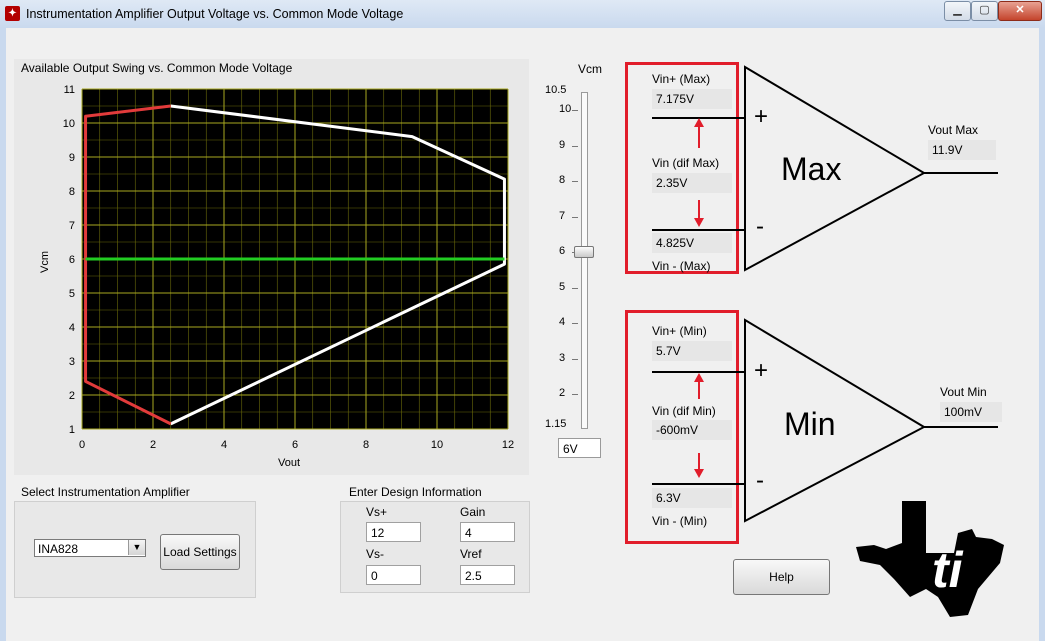 The image size is (1045, 641). What do you see at coordinates (761, 116) in the screenshot?
I see `max-plus-sign: +` at bounding box center [761, 116].